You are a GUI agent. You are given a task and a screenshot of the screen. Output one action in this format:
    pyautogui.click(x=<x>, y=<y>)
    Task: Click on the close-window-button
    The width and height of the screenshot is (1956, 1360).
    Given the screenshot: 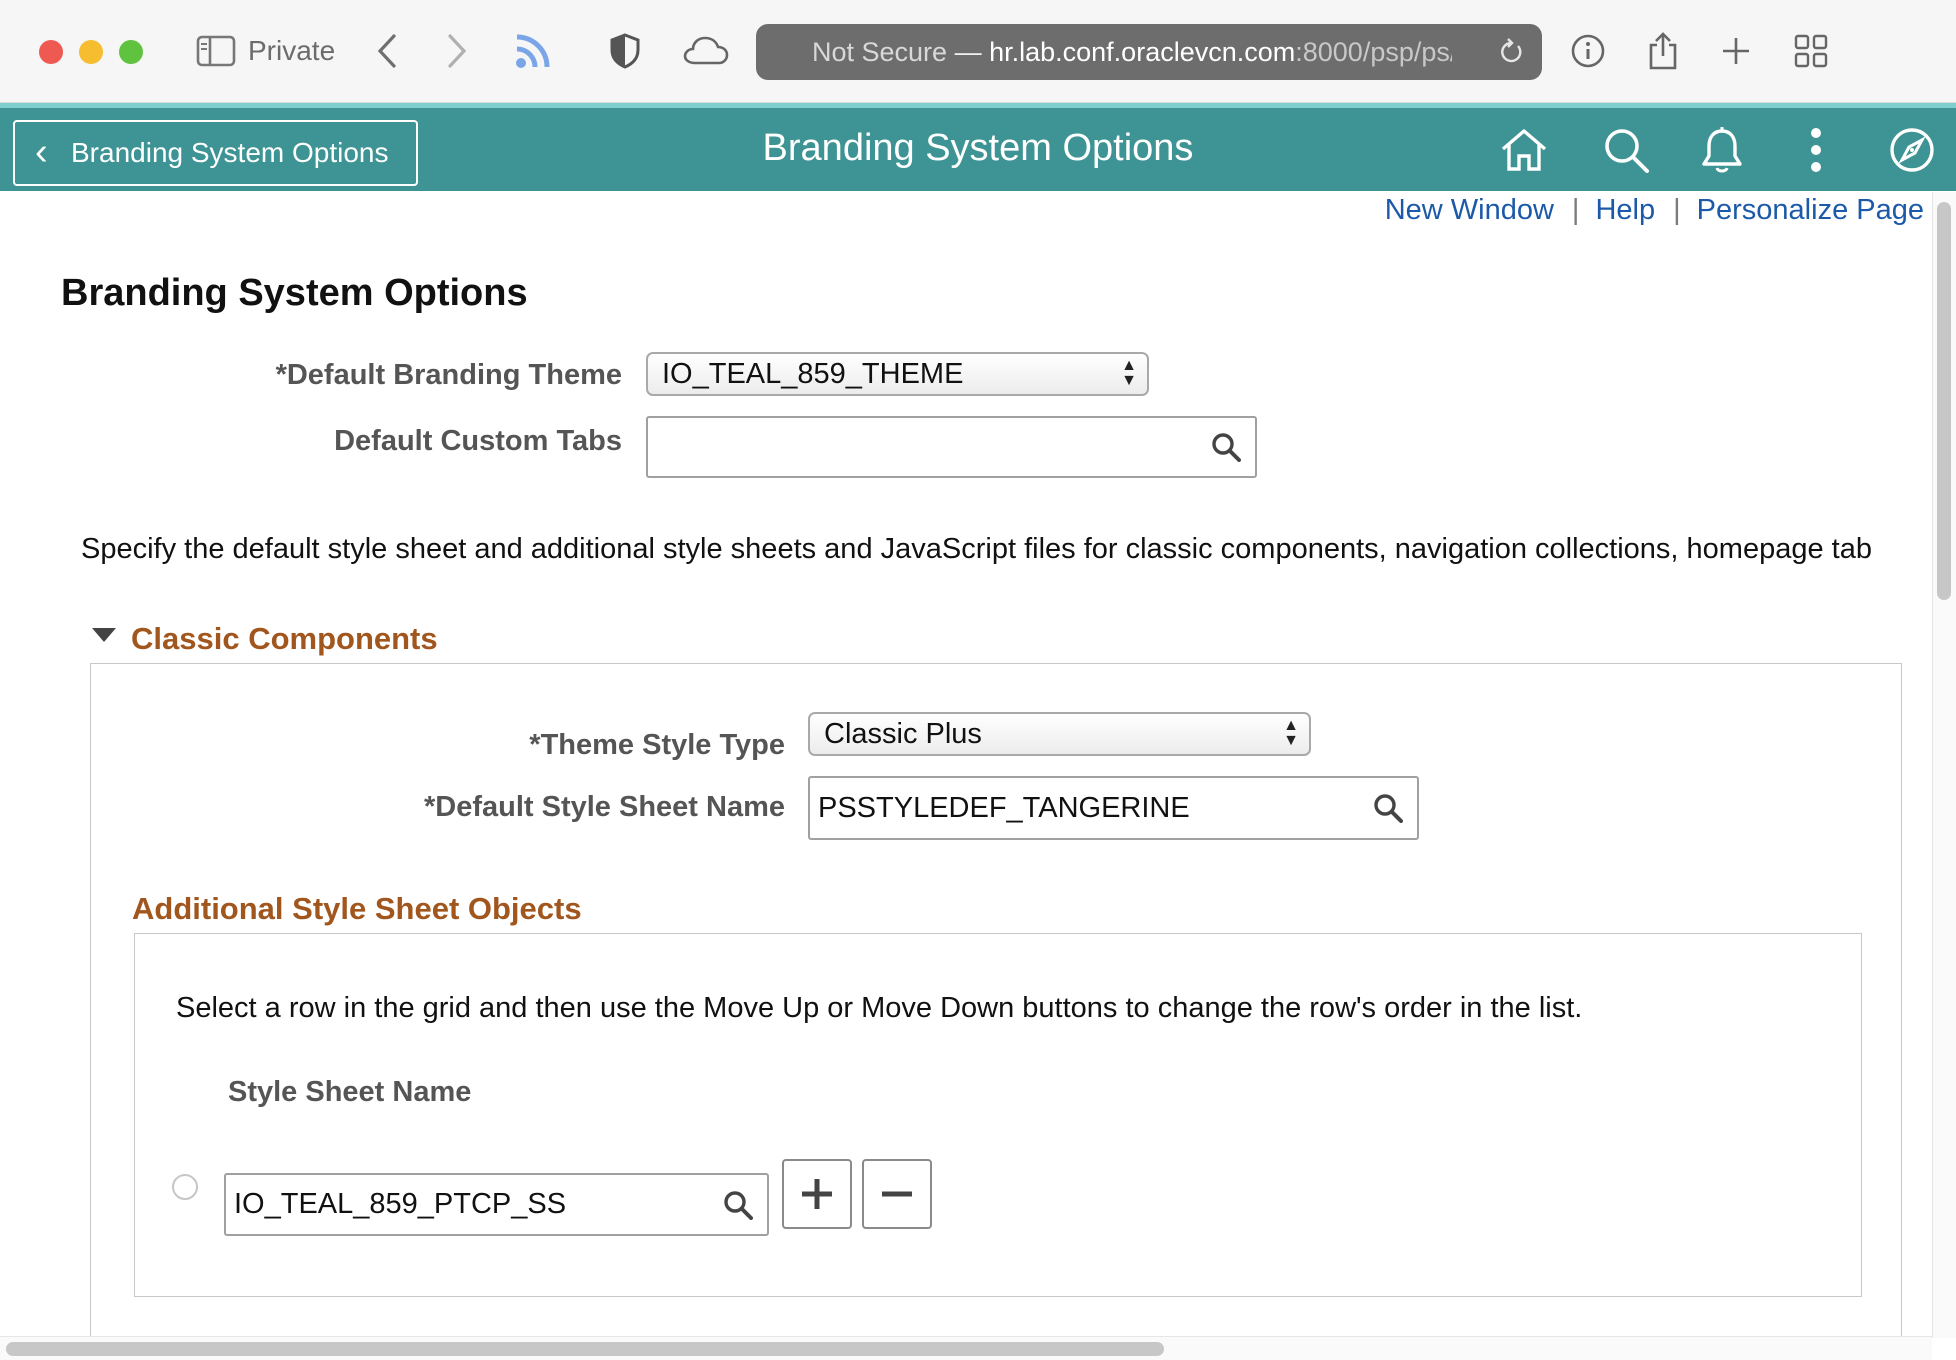 What is the action you would take?
    pyautogui.click(x=51, y=52)
    